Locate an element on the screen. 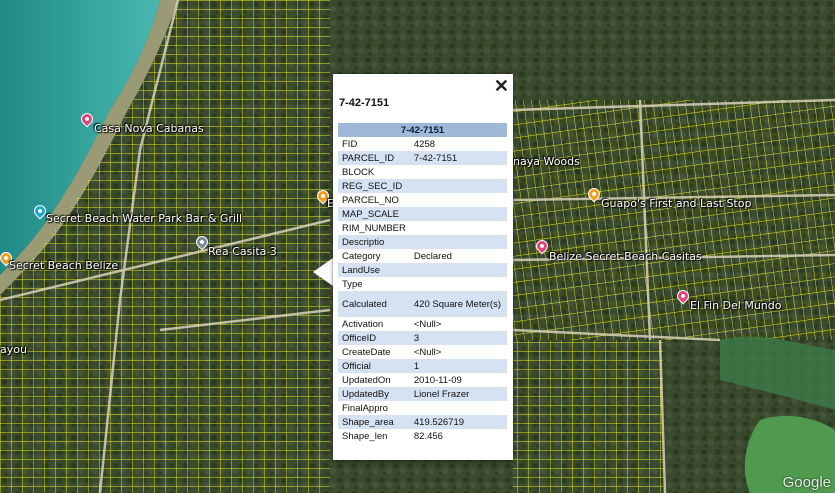  attribute-row: OfficeID 3 is located at coordinates (422, 338).